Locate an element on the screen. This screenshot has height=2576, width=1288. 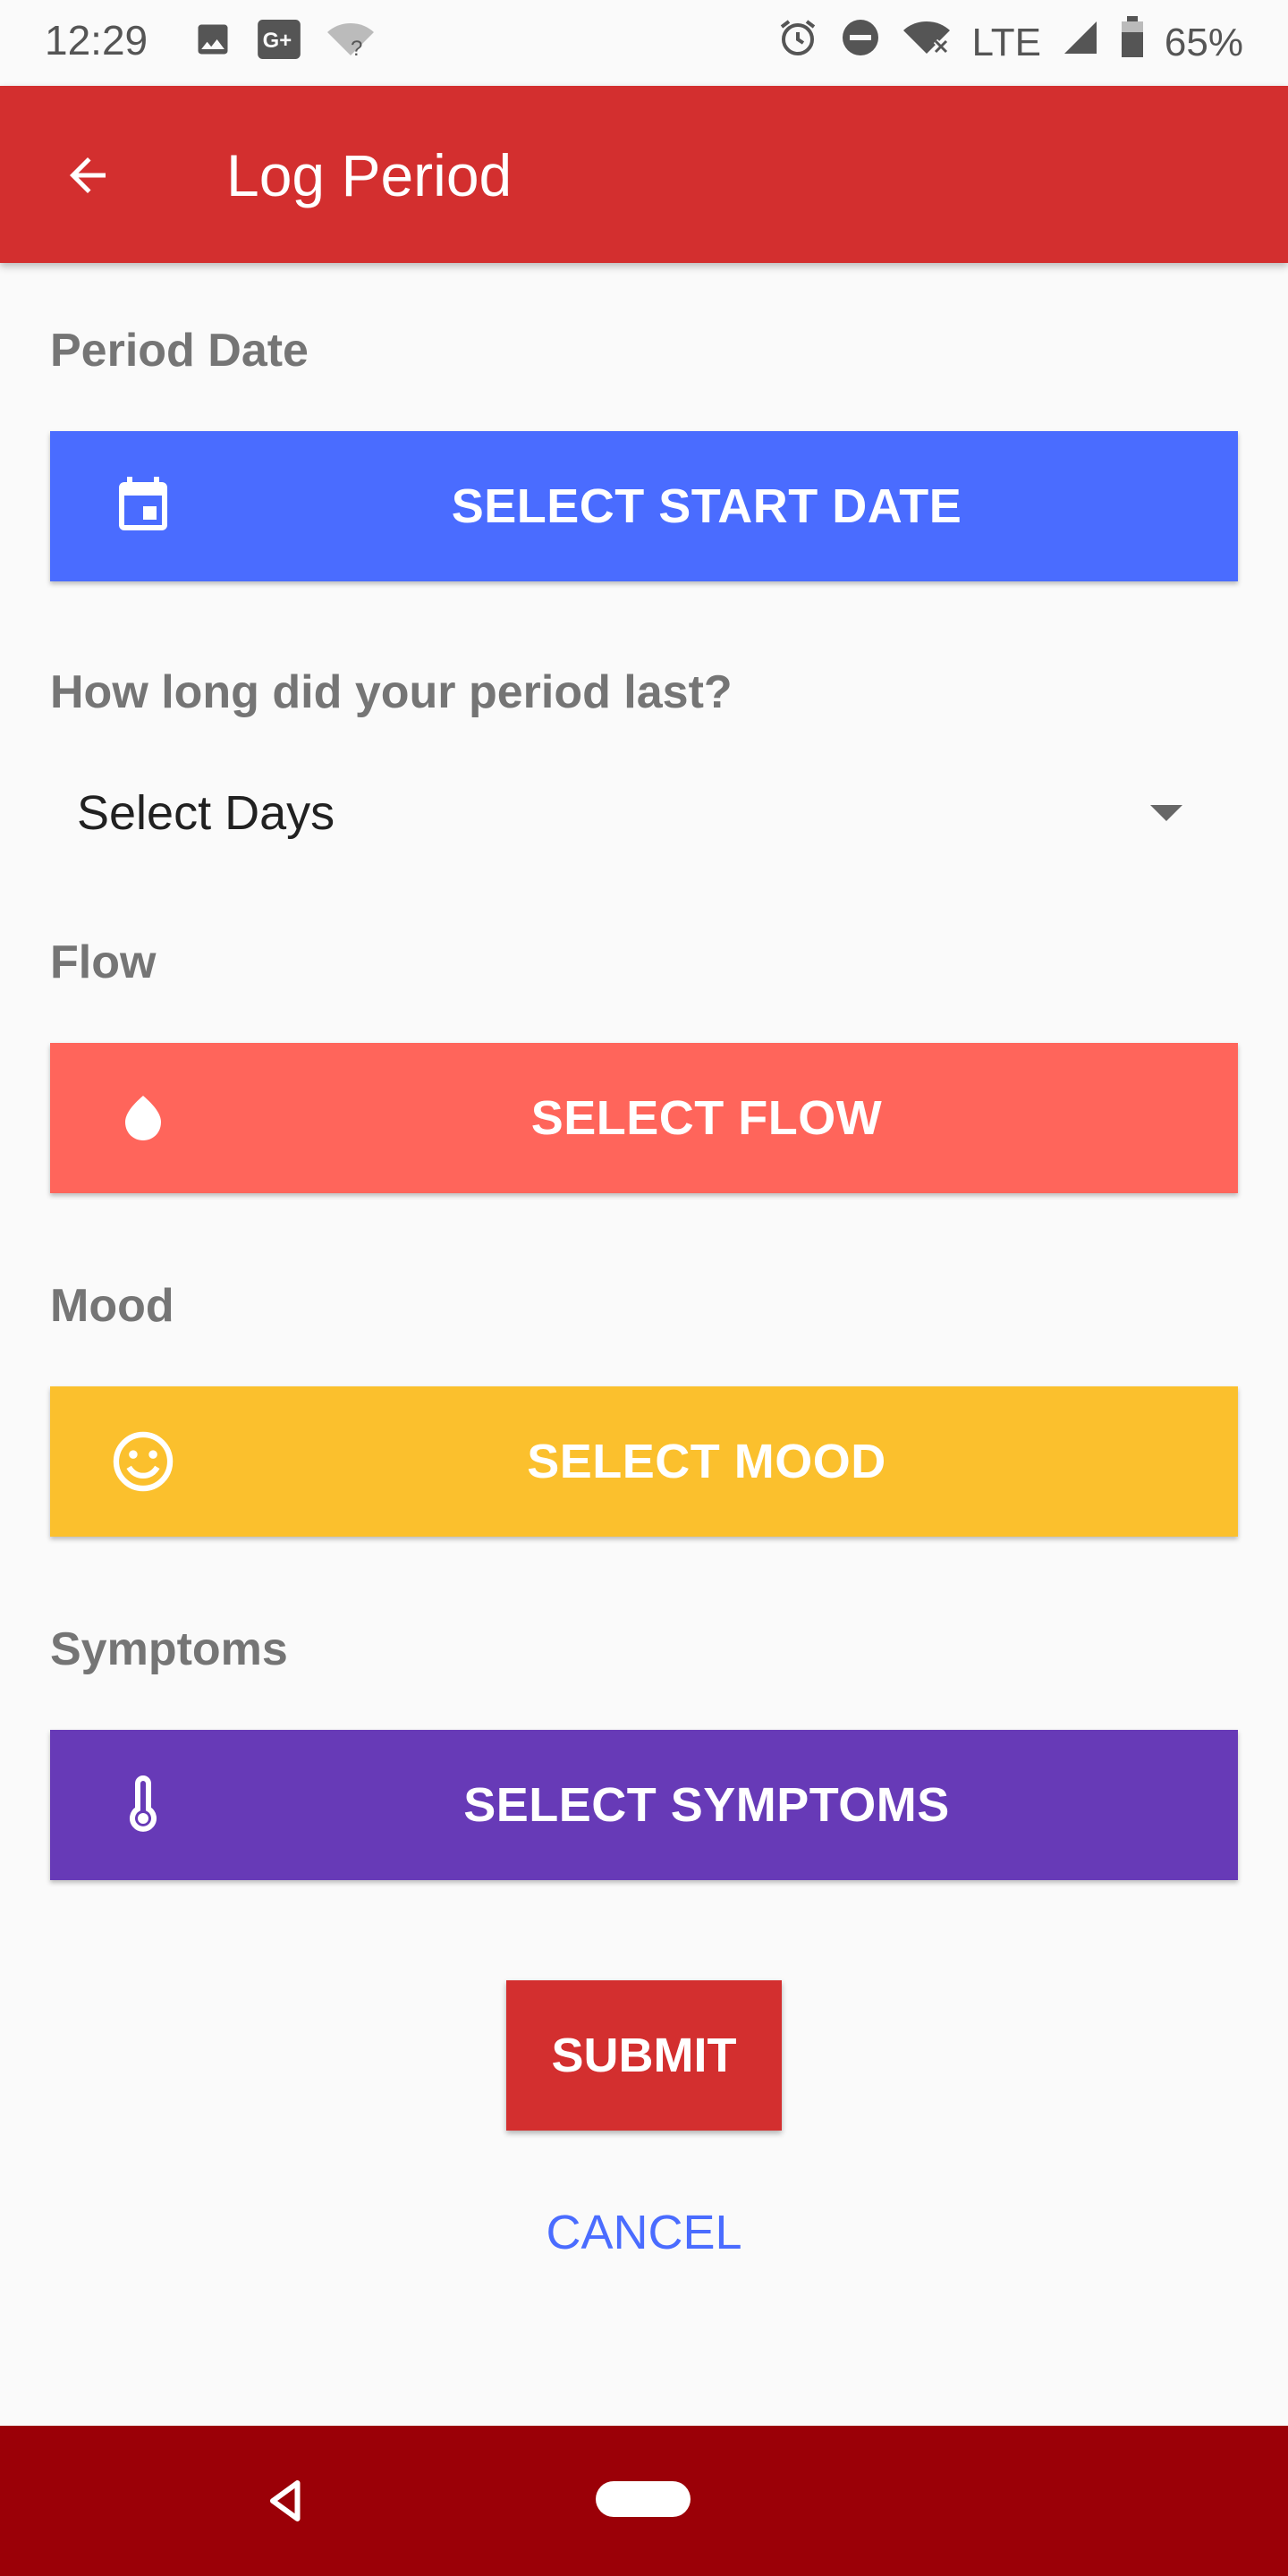
status-bar: 12:29 G+ ? LTE 65% is located at coordinates (644, 43).